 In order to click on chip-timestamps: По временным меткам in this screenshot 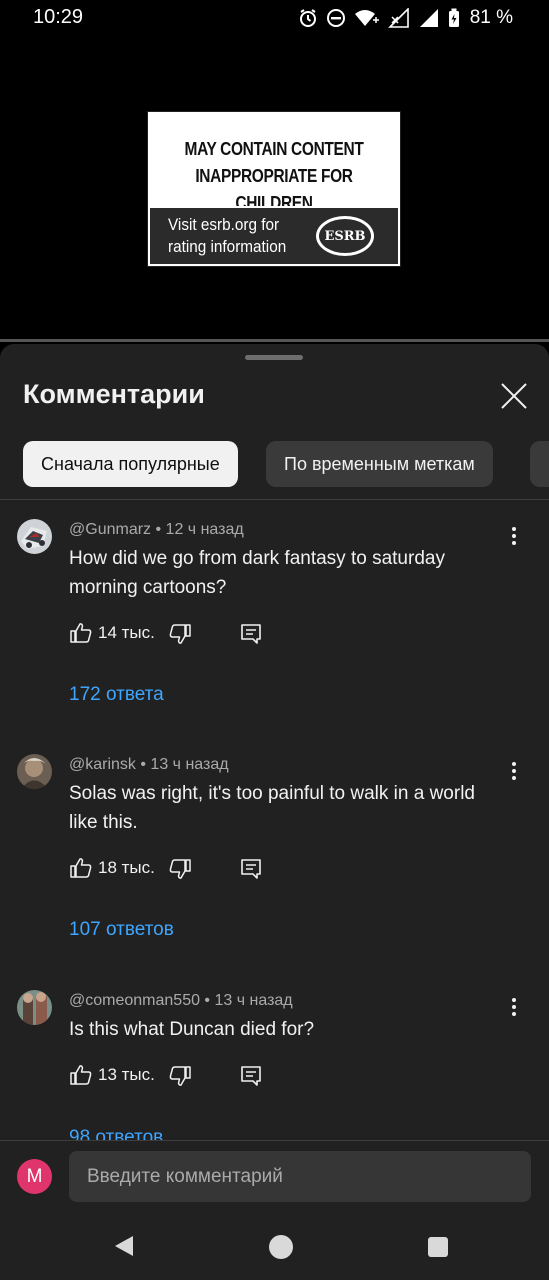, I will do `click(379, 464)`.